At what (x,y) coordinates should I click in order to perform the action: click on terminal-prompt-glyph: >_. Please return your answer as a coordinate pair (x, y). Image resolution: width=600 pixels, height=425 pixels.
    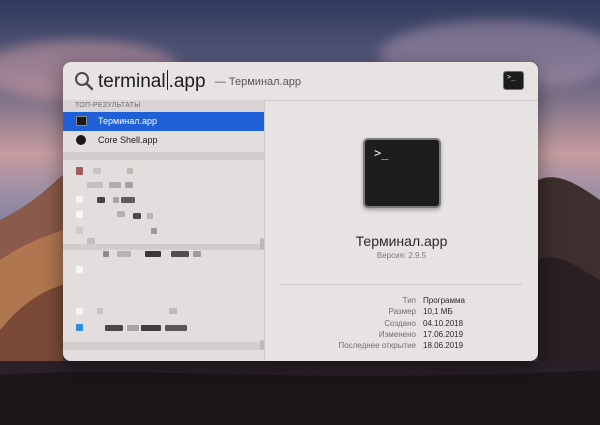
    Looking at the image, I should click on (381, 153).